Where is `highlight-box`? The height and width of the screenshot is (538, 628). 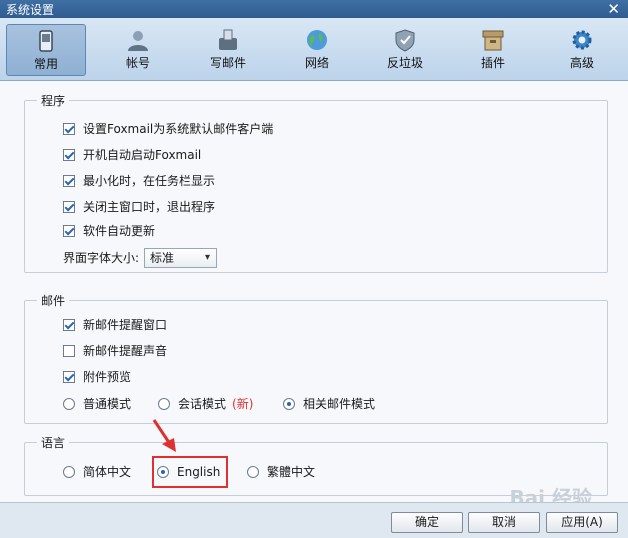
highlight-box is located at coordinates (190, 472).